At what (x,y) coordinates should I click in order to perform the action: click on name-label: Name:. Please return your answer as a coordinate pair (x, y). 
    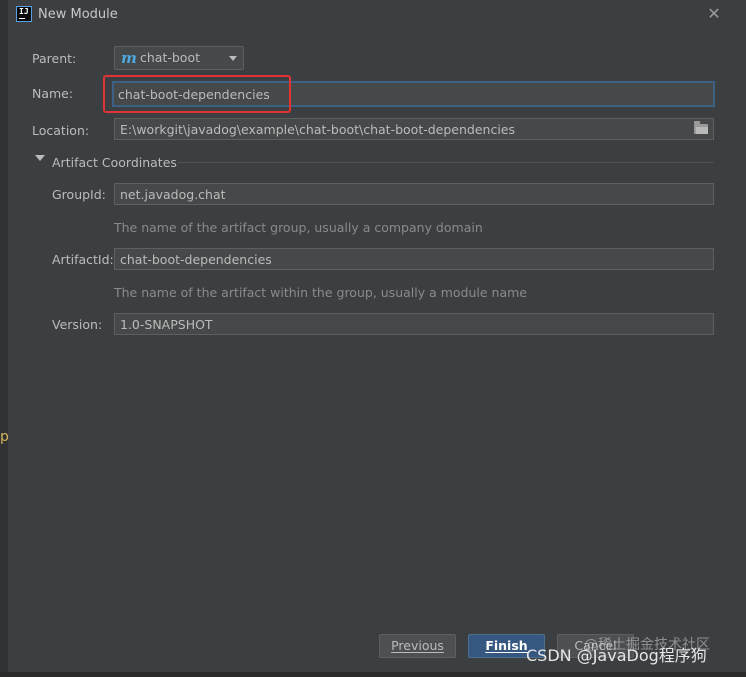
    Looking at the image, I should click on (53, 93).